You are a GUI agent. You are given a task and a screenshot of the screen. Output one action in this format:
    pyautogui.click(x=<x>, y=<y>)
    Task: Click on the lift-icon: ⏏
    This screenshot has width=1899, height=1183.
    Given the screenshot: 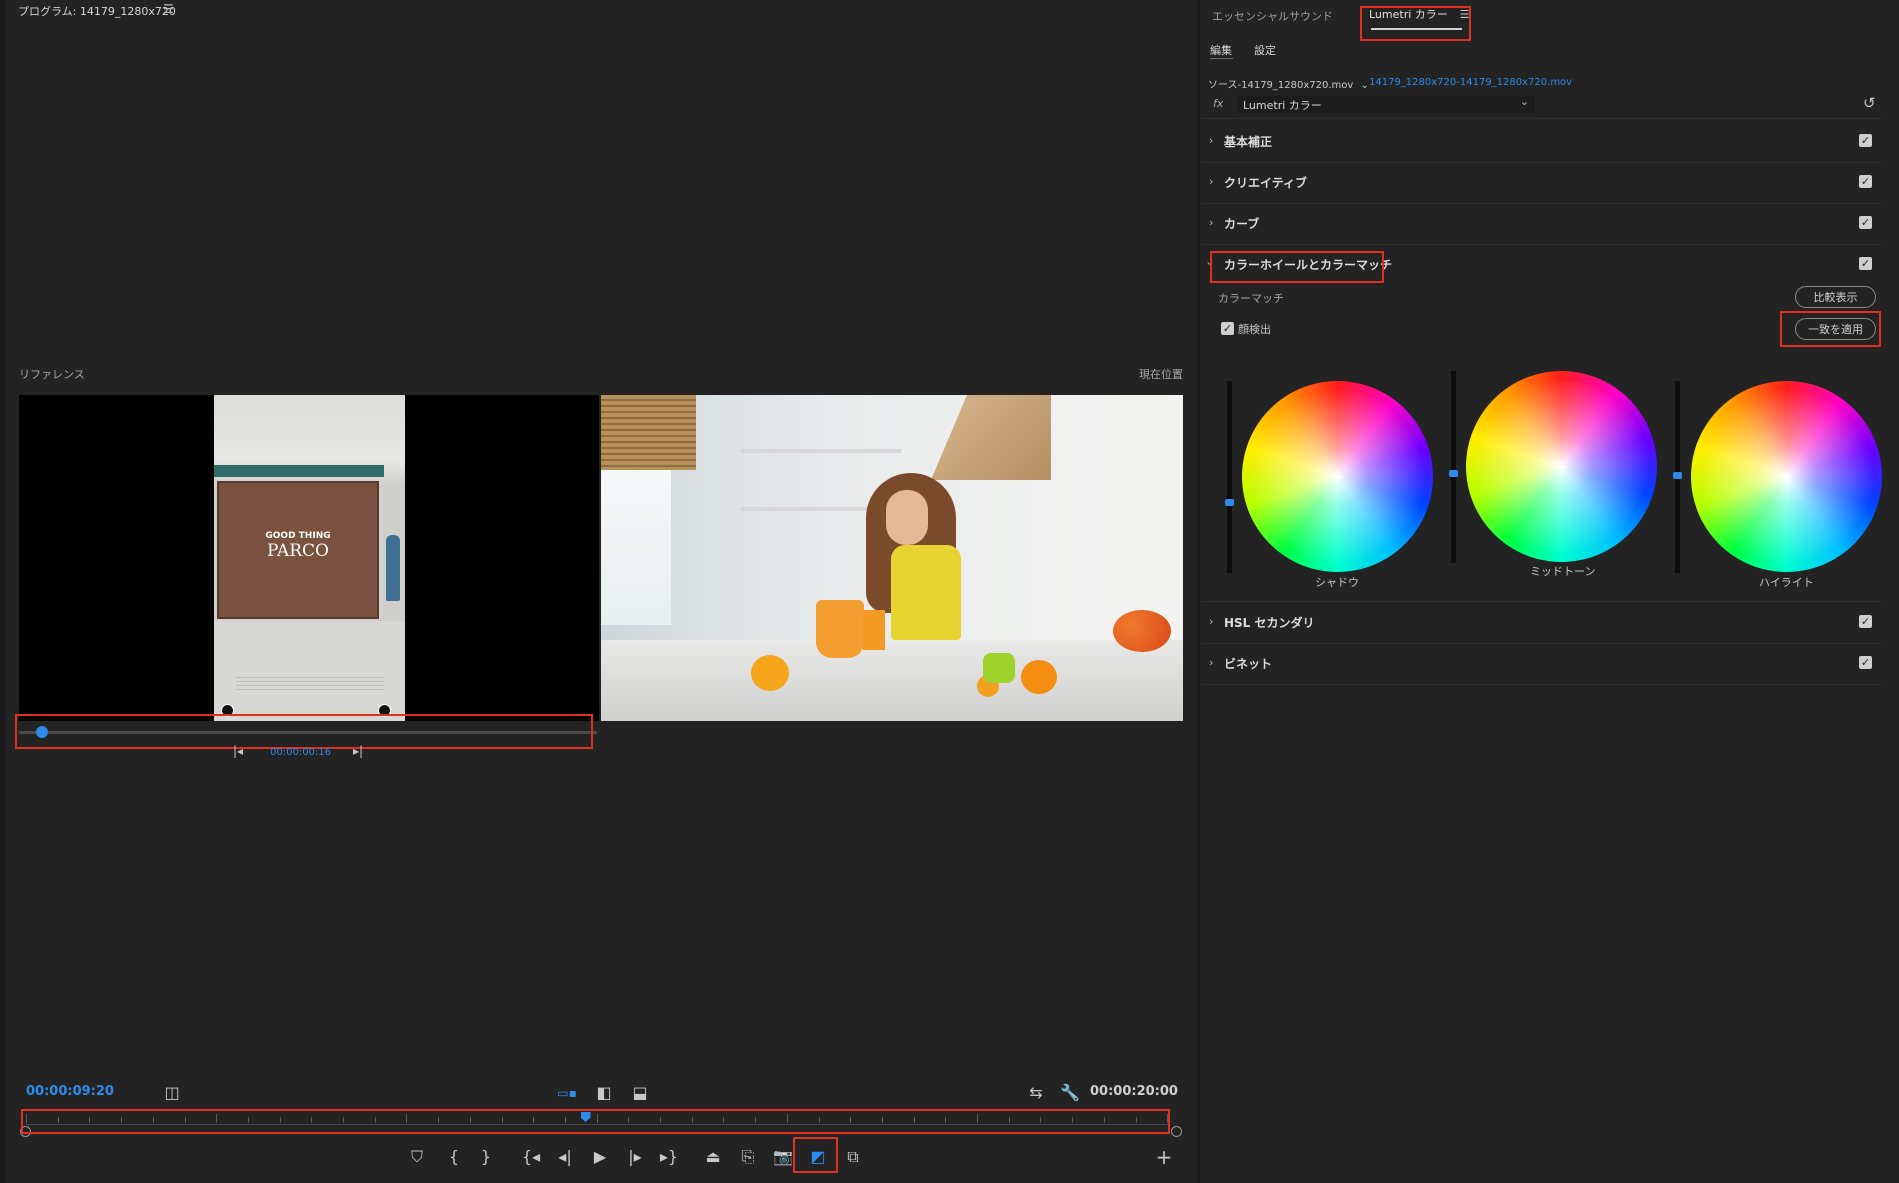 What is the action you would take?
    pyautogui.click(x=713, y=1157)
    